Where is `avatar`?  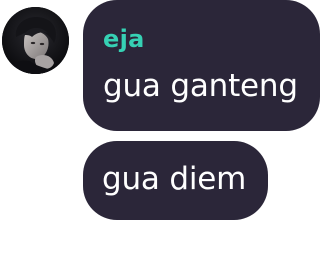
avatar is located at coordinates (35, 40).